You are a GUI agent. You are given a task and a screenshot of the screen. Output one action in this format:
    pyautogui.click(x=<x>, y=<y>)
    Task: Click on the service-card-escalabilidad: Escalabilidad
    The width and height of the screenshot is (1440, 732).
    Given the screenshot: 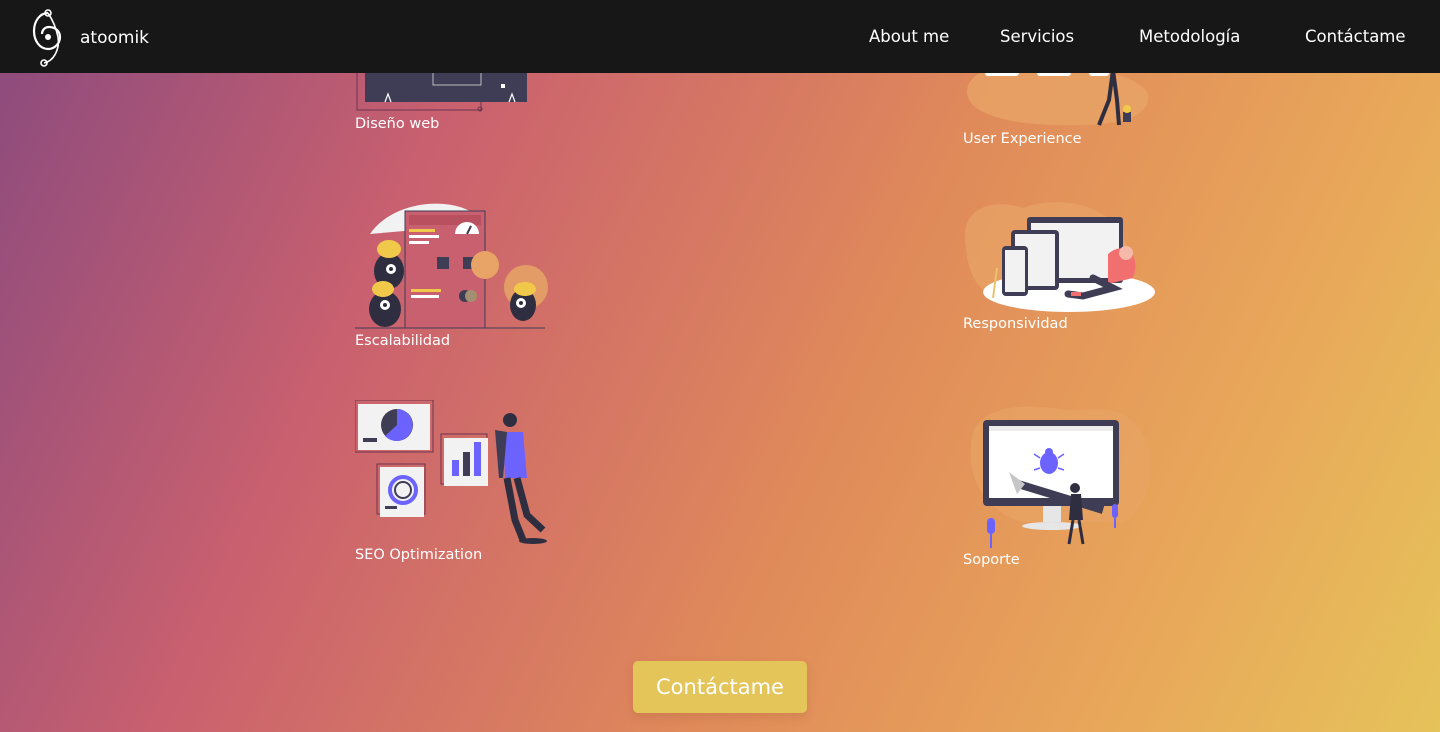 What is the action you would take?
    pyautogui.click(x=455, y=276)
    